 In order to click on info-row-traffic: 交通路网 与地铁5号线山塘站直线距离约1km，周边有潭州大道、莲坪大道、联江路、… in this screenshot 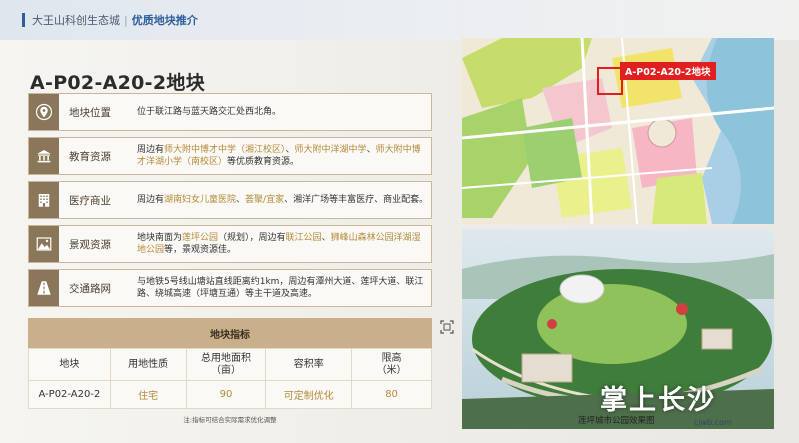, I will do `click(230, 288)`.